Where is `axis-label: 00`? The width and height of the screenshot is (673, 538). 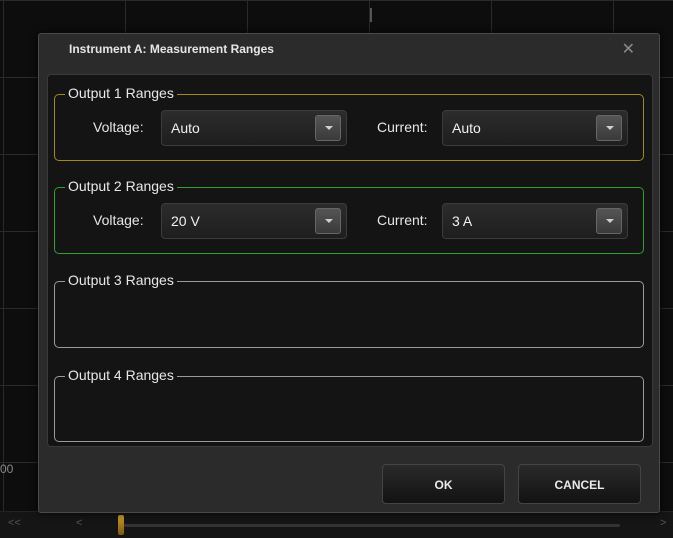
axis-label: 00 is located at coordinates (7, 469).